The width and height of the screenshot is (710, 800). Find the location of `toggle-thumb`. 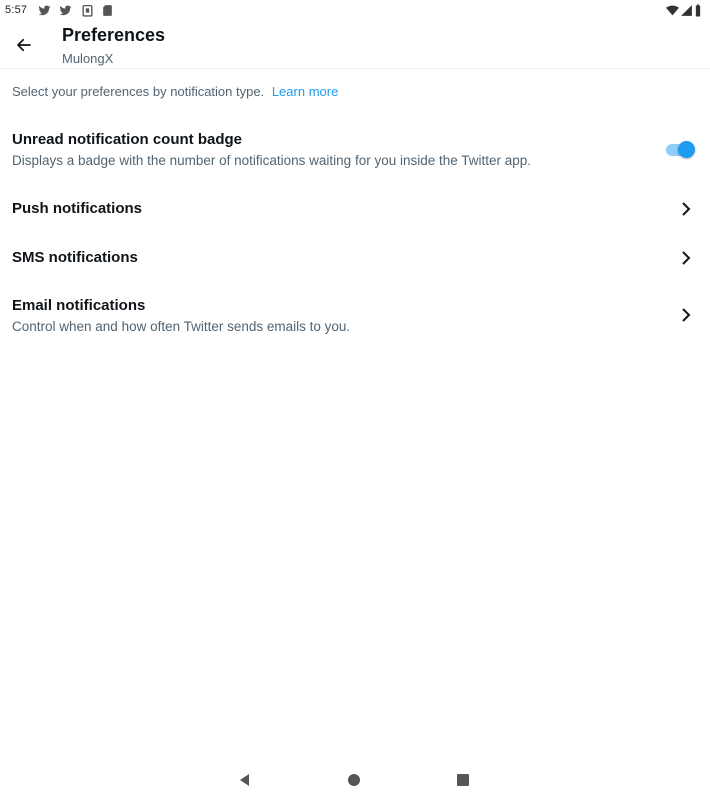

toggle-thumb is located at coordinates (686, 149).